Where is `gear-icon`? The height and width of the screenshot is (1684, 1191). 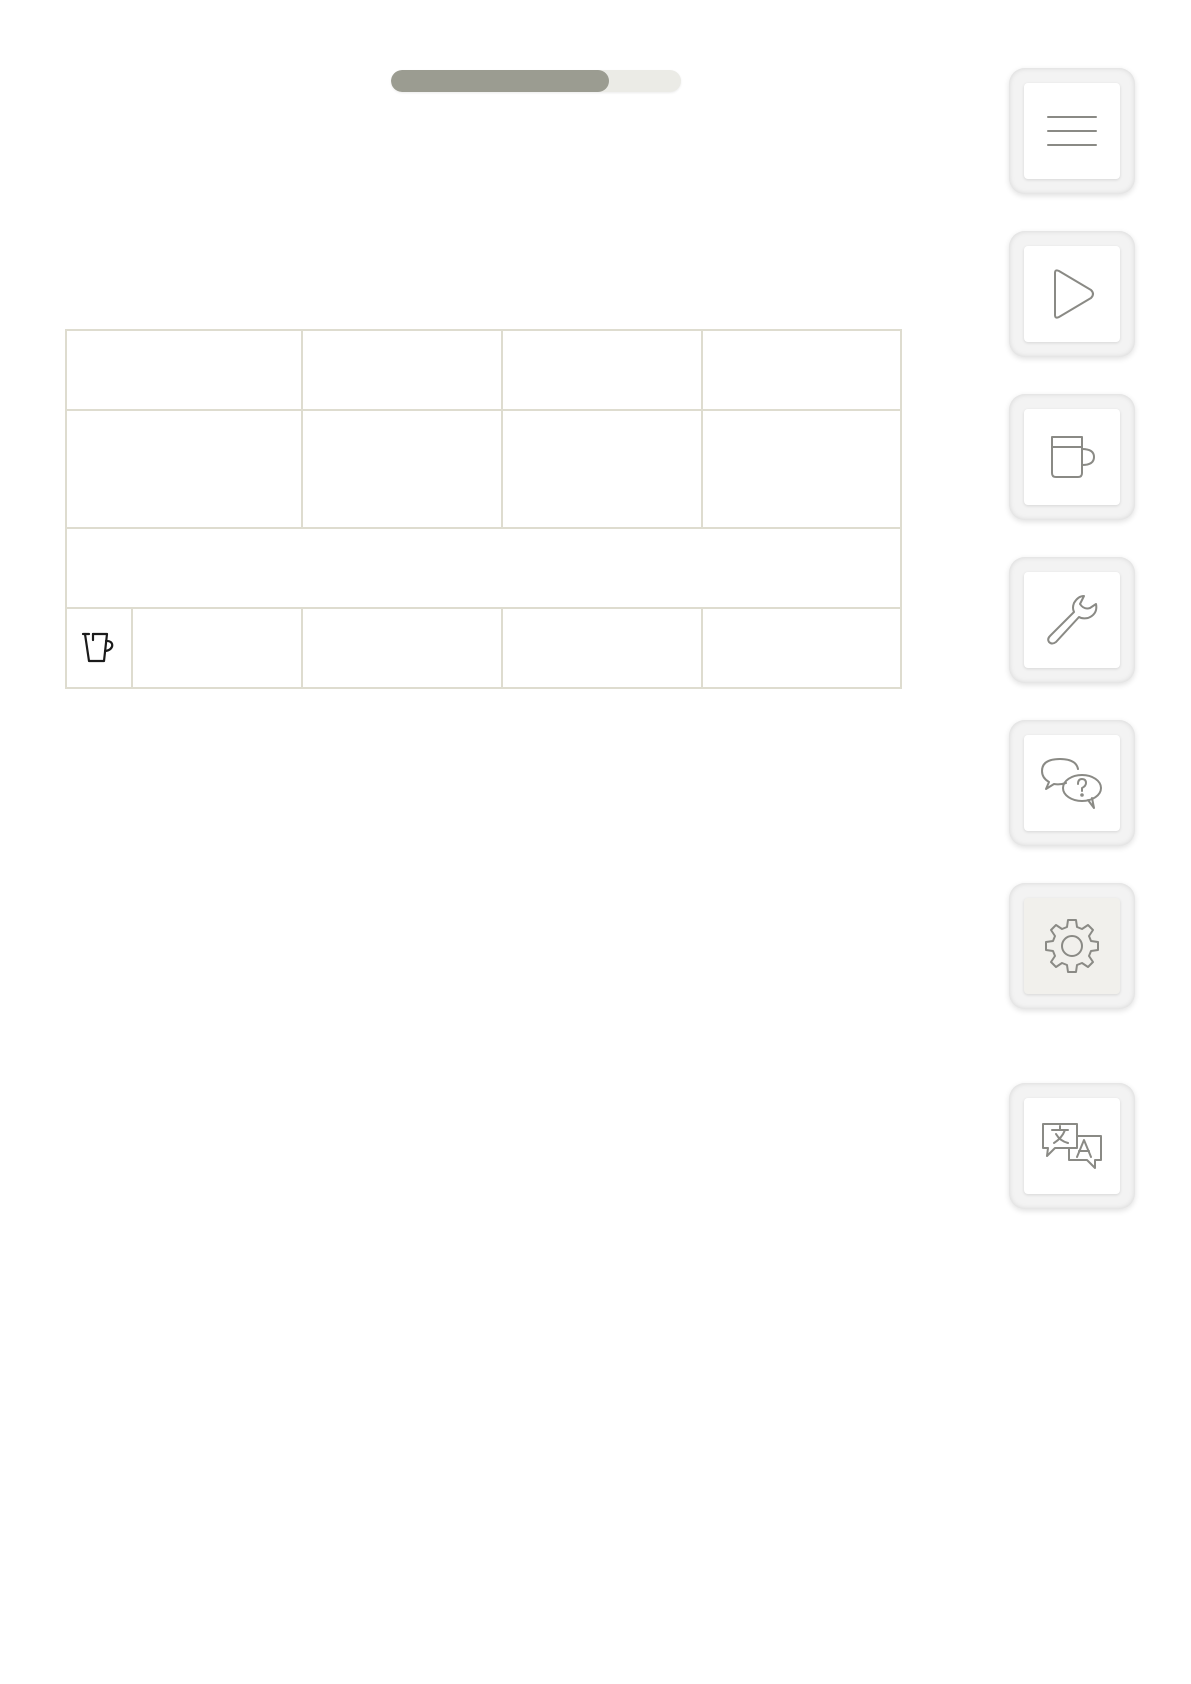
gear-icon is located at coordinates (1072, 946).